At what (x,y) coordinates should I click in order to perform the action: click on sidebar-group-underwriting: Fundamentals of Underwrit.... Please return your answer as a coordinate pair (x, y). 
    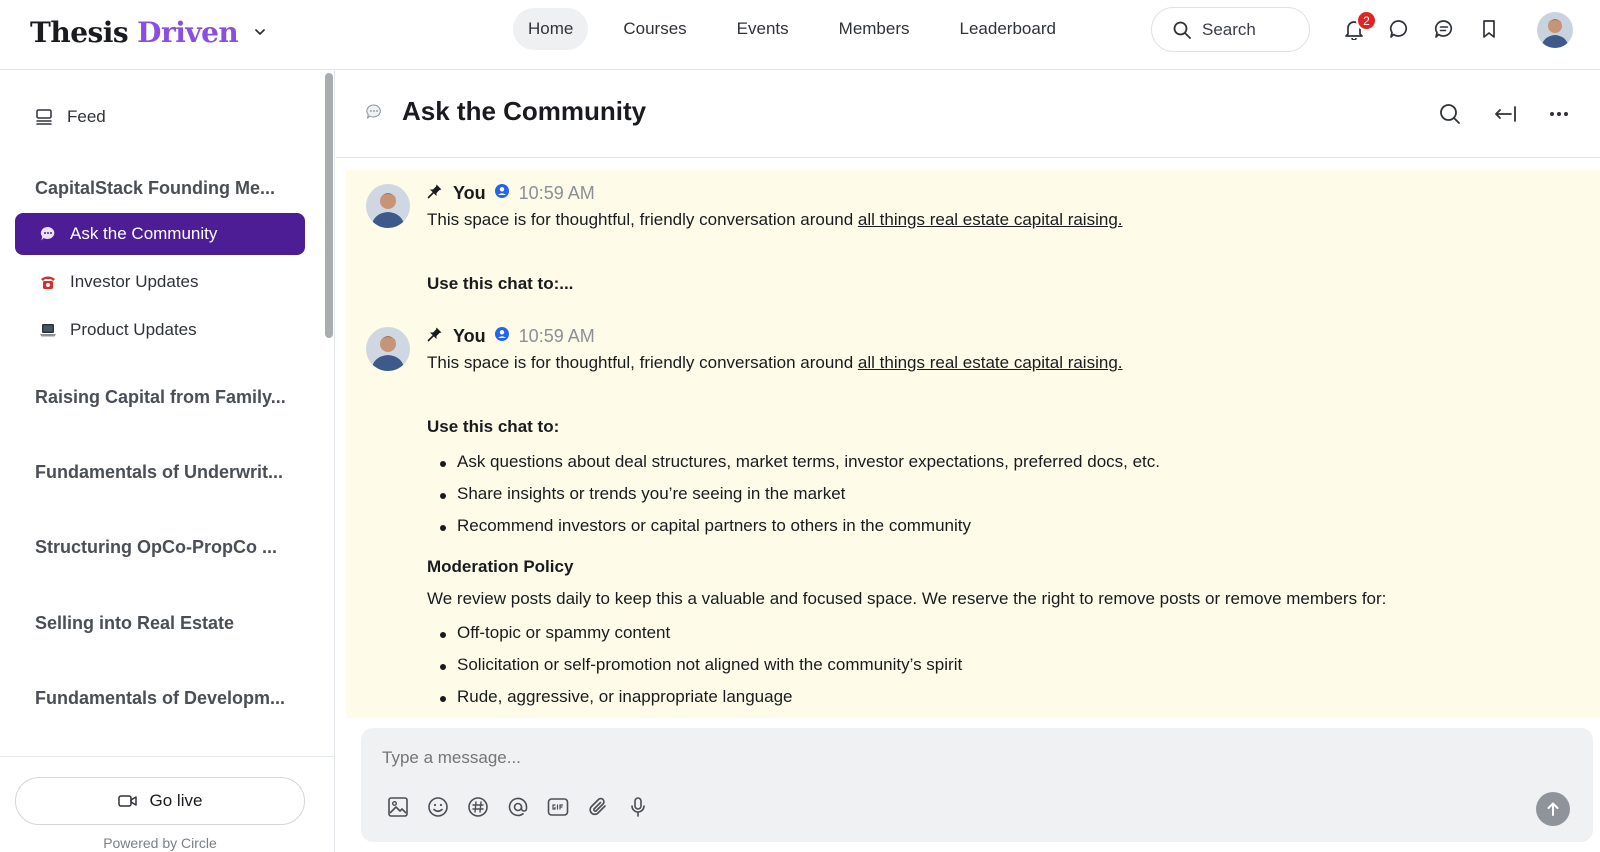
    Looking at the image, I should click on (159, 472).